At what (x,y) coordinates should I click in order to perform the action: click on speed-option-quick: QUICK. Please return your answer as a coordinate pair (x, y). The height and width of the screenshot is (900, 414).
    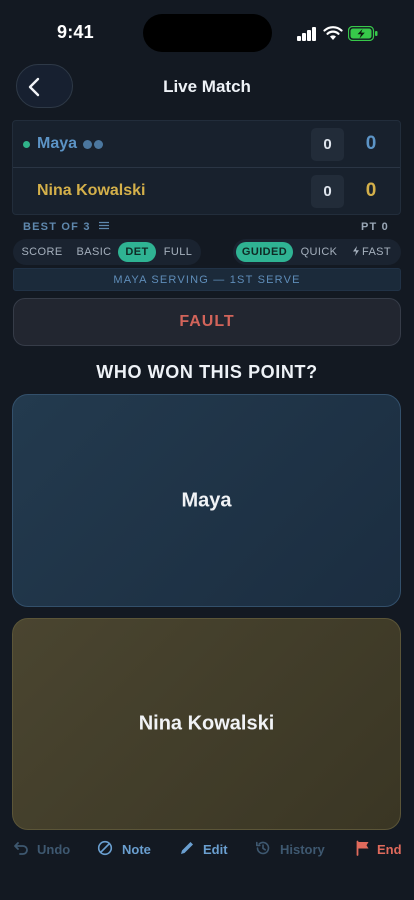
    Looking at the image, I should click on (319, 252).